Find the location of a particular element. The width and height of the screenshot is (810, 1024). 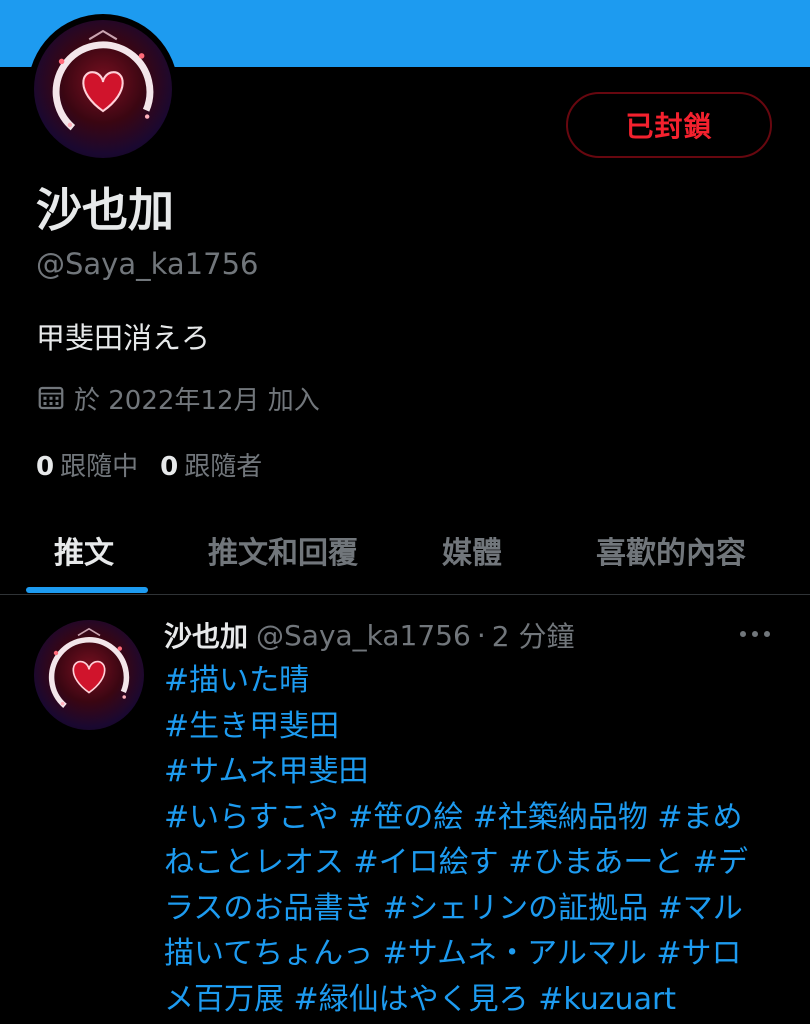

tweet-text-line: #生き甲斐田 is located at coordinates (474, 727).